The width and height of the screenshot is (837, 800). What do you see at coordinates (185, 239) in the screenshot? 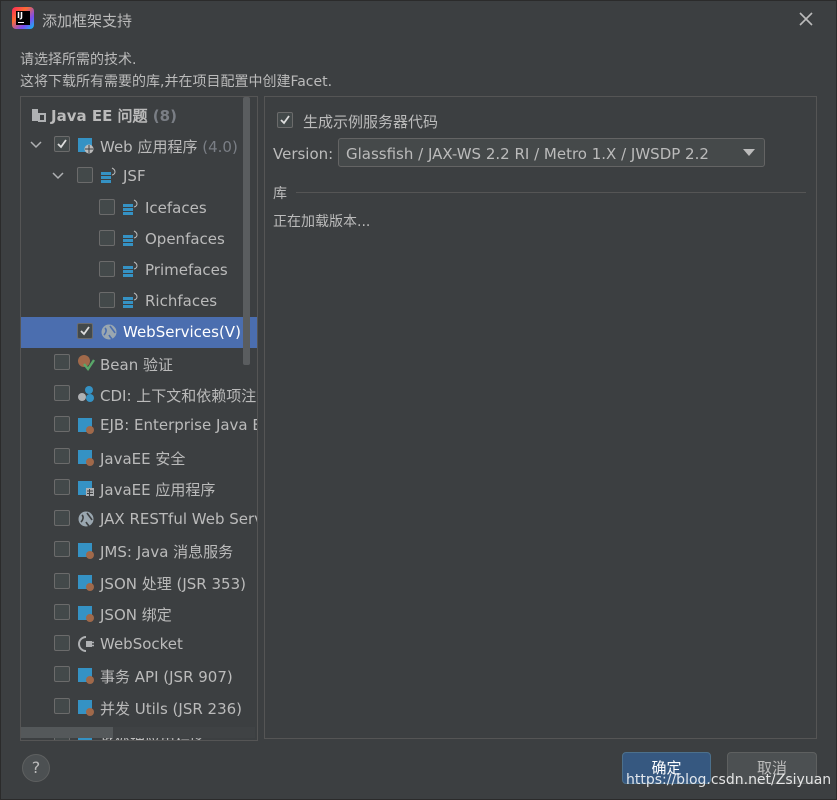
I see `openfaces-label: Openfaces` at bounding box center [185, 239].